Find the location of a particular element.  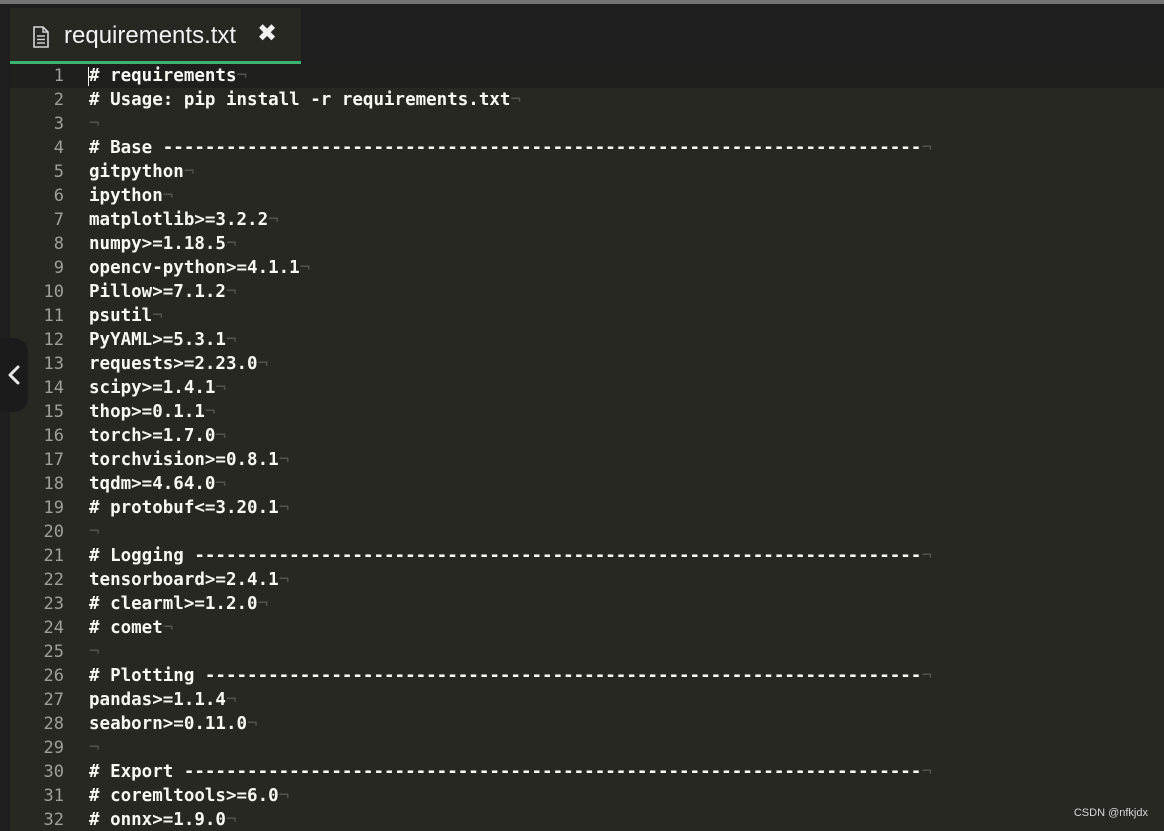

code-line: 12 PyYAML>=5.3.1¬ is located at coordinates (587, 340).